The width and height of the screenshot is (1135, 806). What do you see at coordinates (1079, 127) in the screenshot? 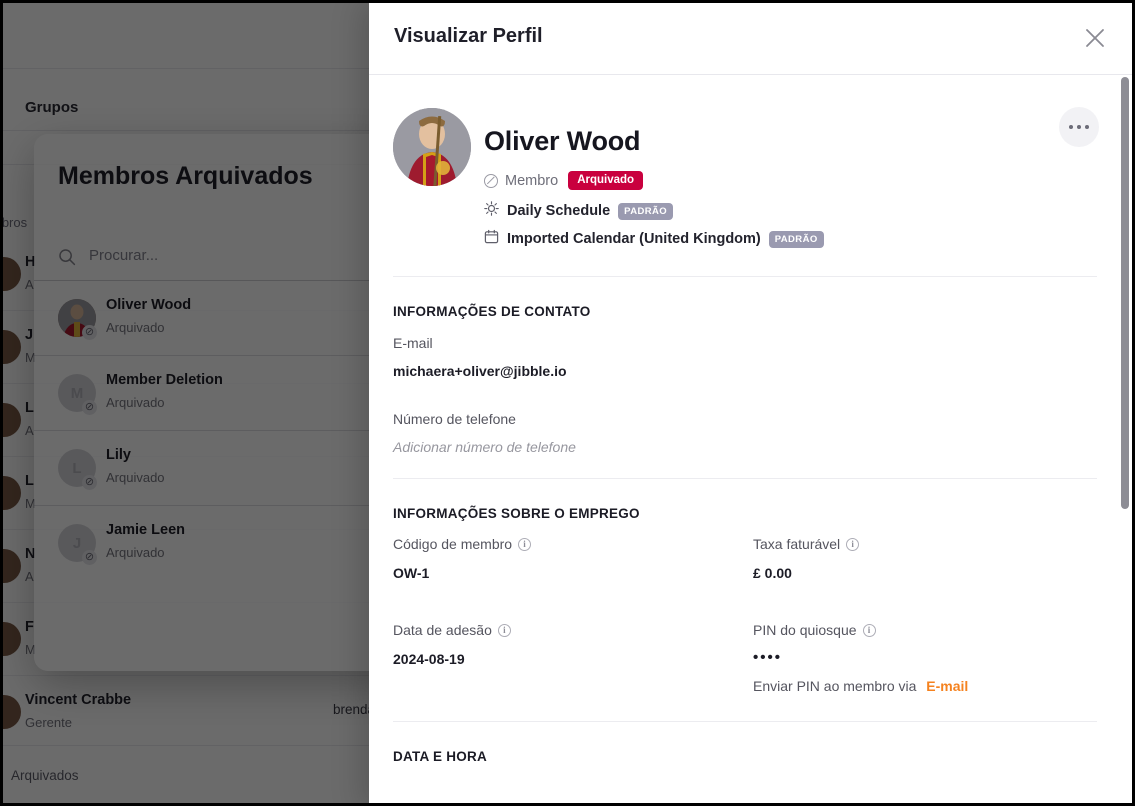
I see `more-options-icon` at bounding box center [1079, 127].